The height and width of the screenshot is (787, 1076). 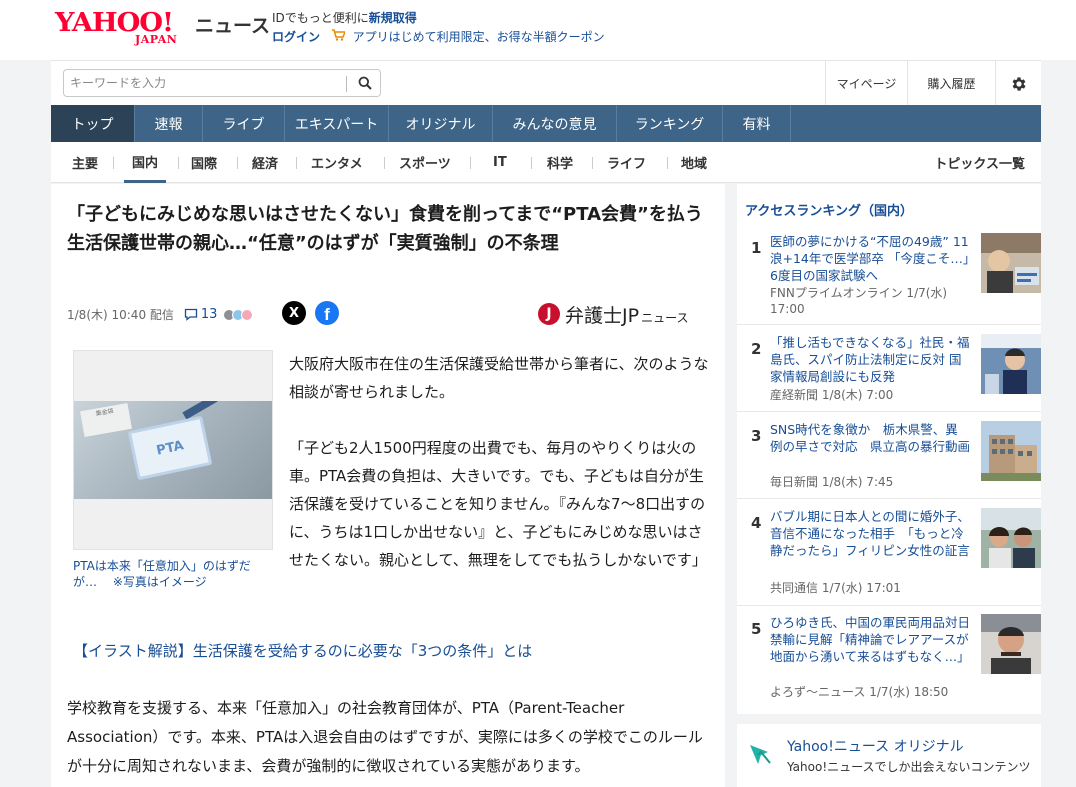 What do you see at coordinates (393, 18) in the screenshot?
I see `signup-link: 新規取得` at bounding box center [393, 18].